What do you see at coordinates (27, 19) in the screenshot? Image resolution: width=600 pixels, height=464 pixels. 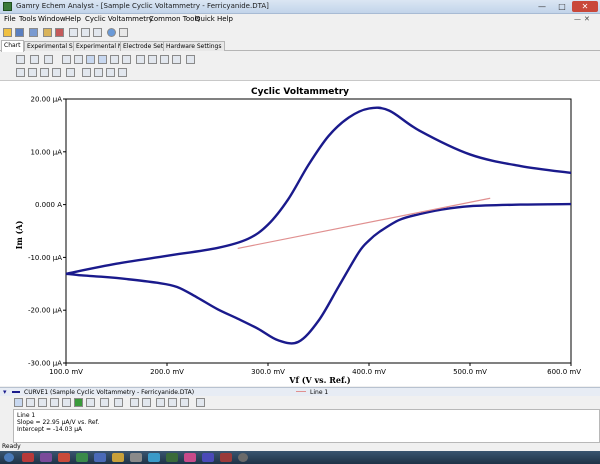 I see `menu-tools: Tools` at bounding box center [27, 19].